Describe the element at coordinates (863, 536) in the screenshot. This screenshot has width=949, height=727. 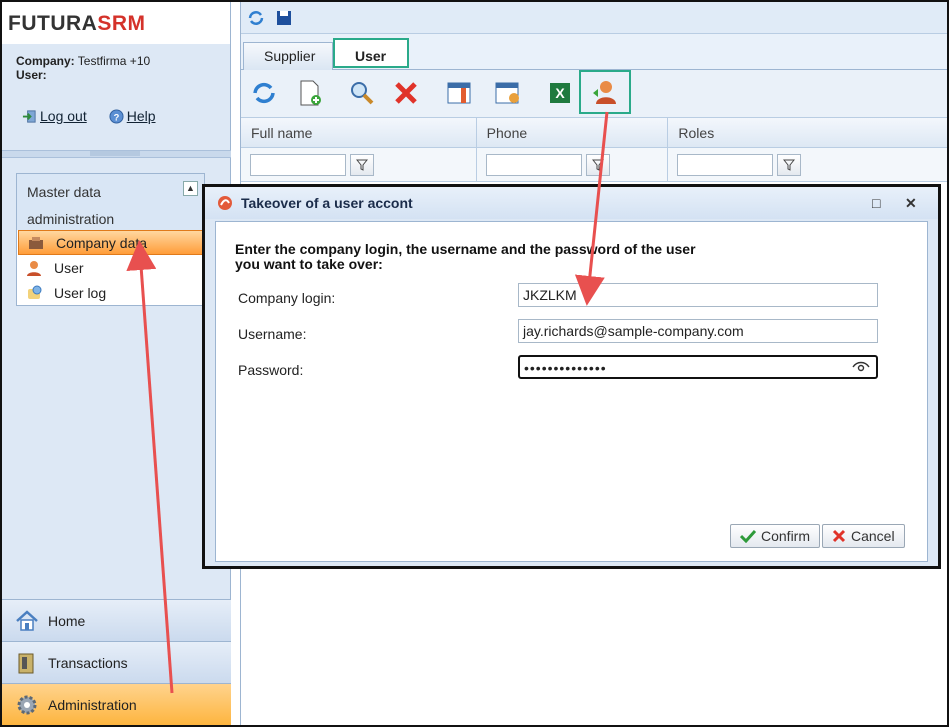
I see `cancel-button: Cancel` at that location.